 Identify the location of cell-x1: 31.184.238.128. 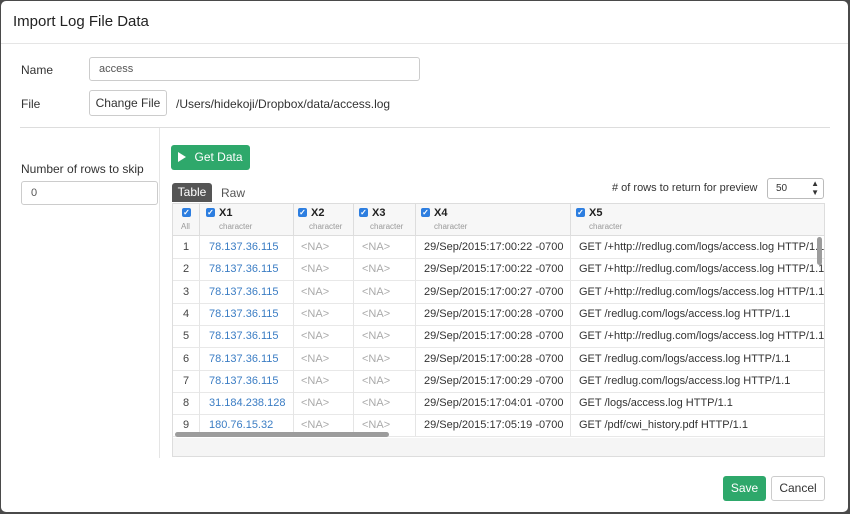
(247, 403).